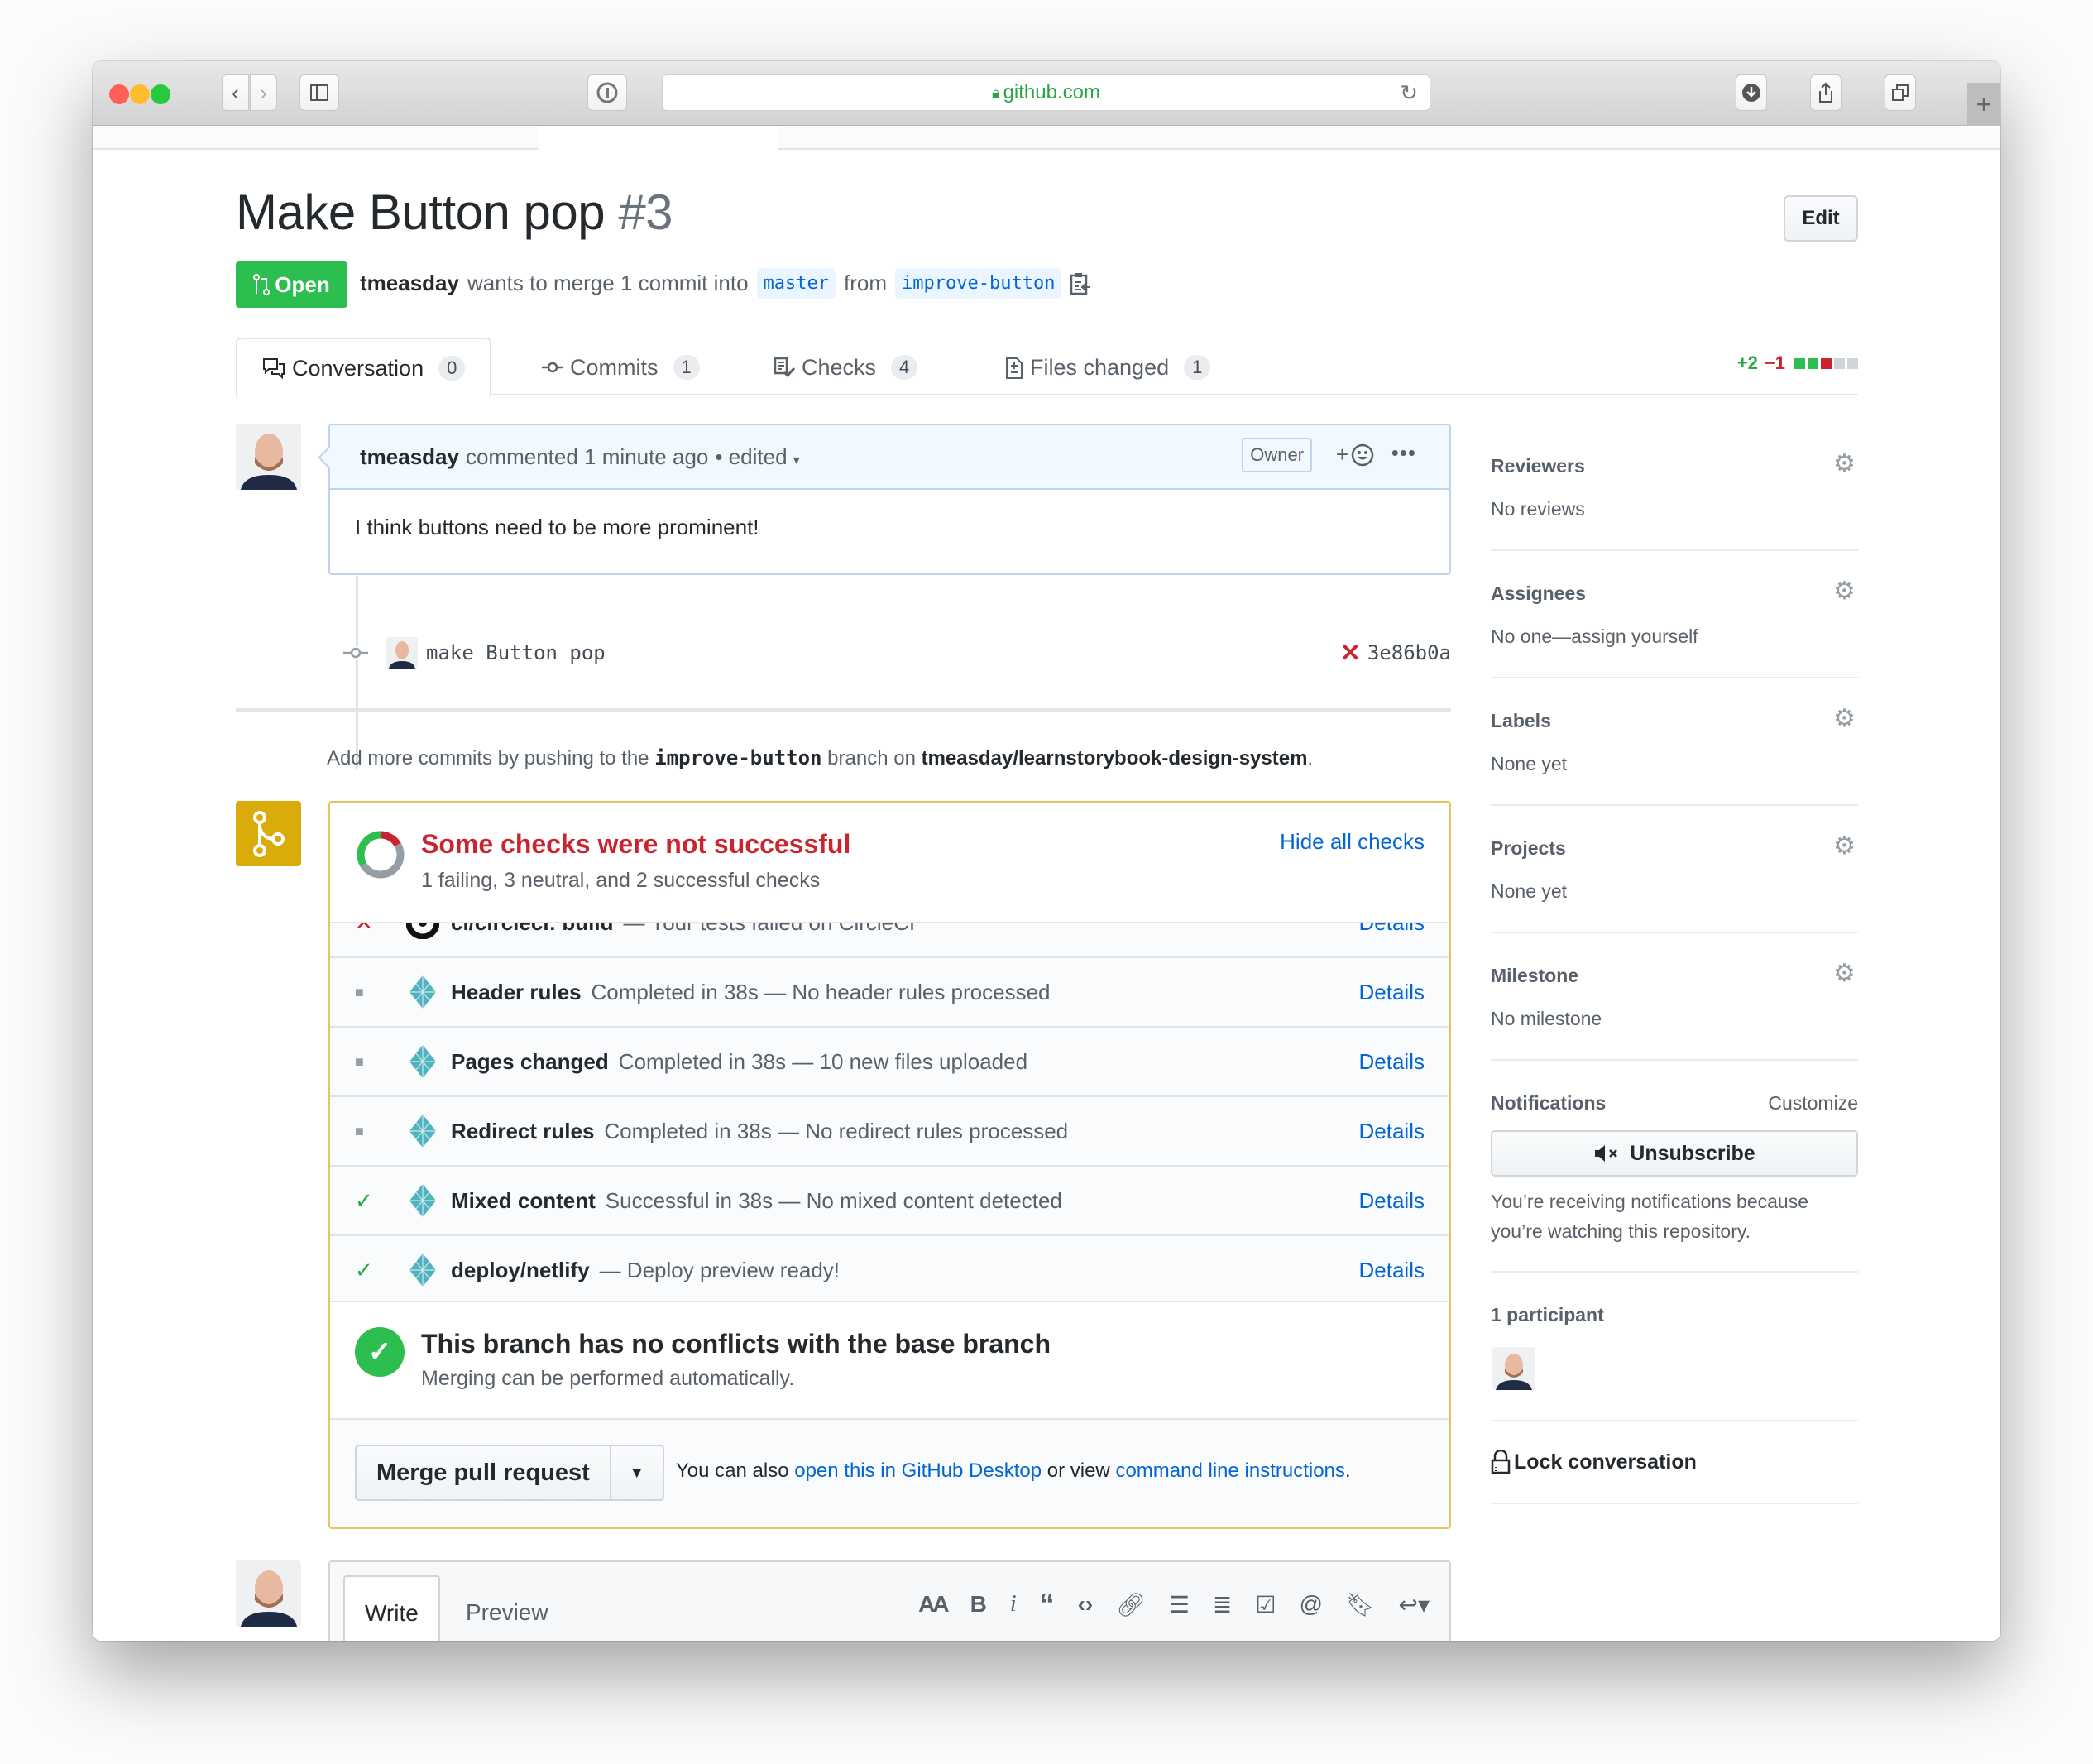 The width and height of the screenshot is (2093, 1764). Describe the element at coordinates (1222, 1604) in the screenshot. I see `ordered-list-icon: ≣` at that location.